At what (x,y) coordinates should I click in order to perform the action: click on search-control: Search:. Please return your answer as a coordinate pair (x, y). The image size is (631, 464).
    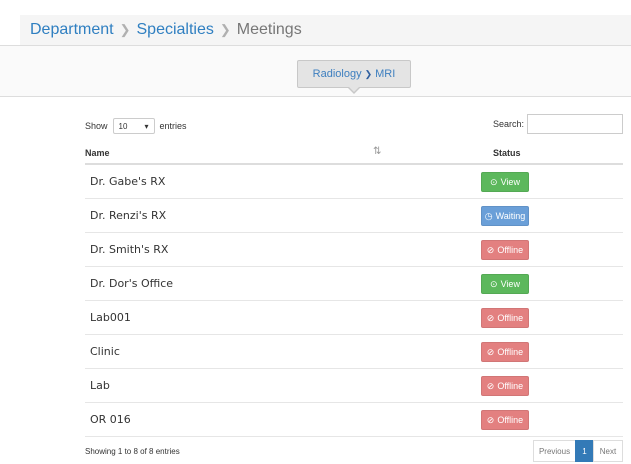
    Looking at the image, I should click on (558, 124).